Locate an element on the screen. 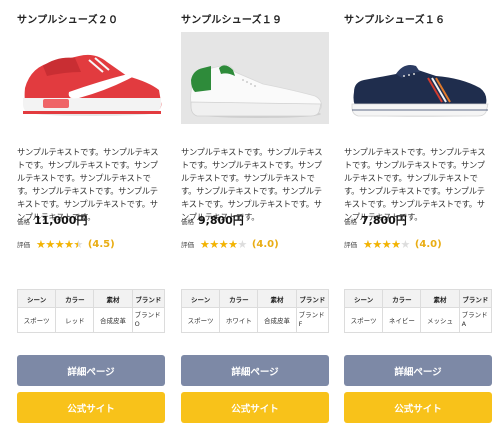 The width and height of the screenshot is (500, 436). white-green-sneaker-image is located at coordinates (255, 78).